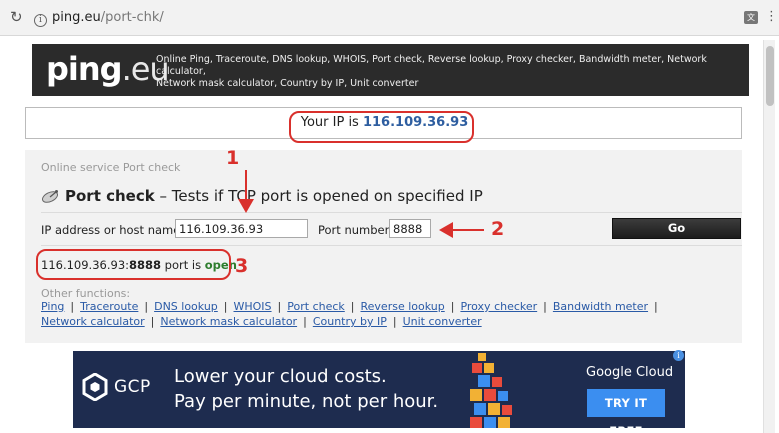 This screenshot has height=433, width=779. Describe the element at coordinates (306, 401) in the screenshot. I see `ad-headline-2: Pay per minute, not per hour.` at that location.